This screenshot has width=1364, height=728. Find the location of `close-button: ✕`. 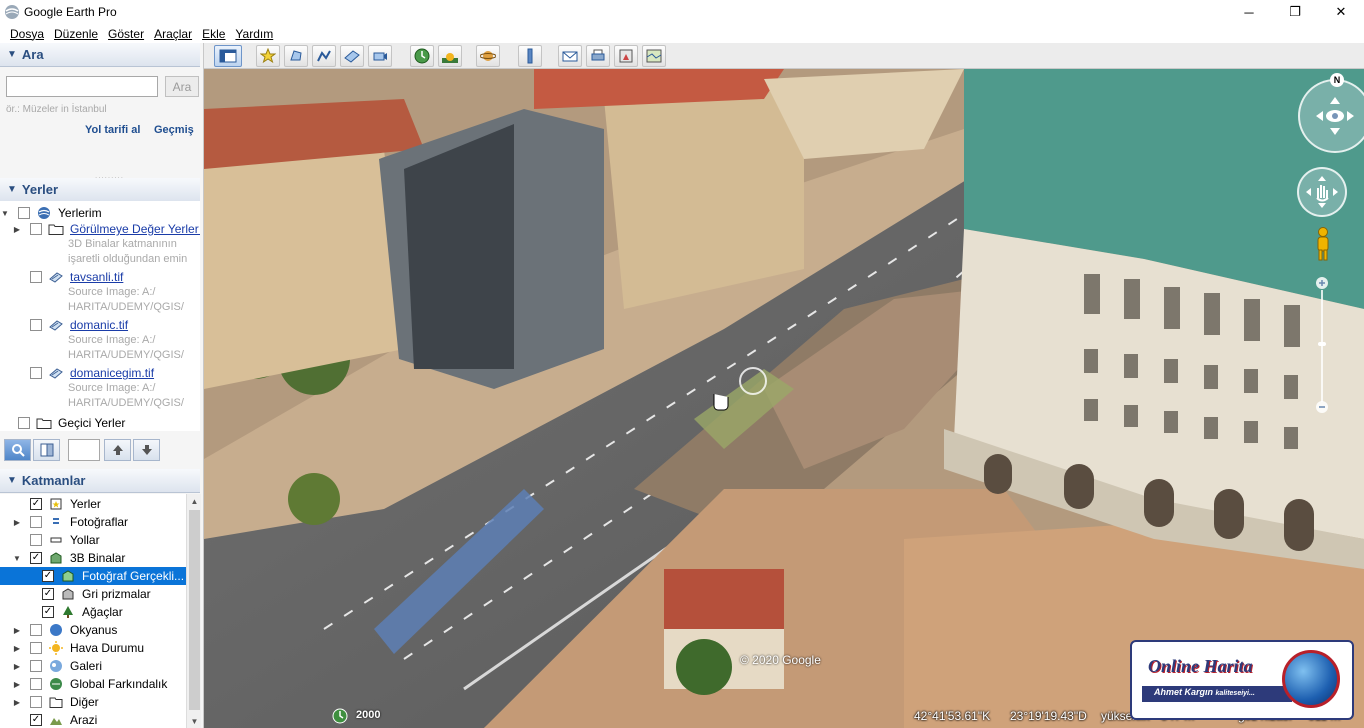

close-button: ✕ is located at coordinates (1341, 12).